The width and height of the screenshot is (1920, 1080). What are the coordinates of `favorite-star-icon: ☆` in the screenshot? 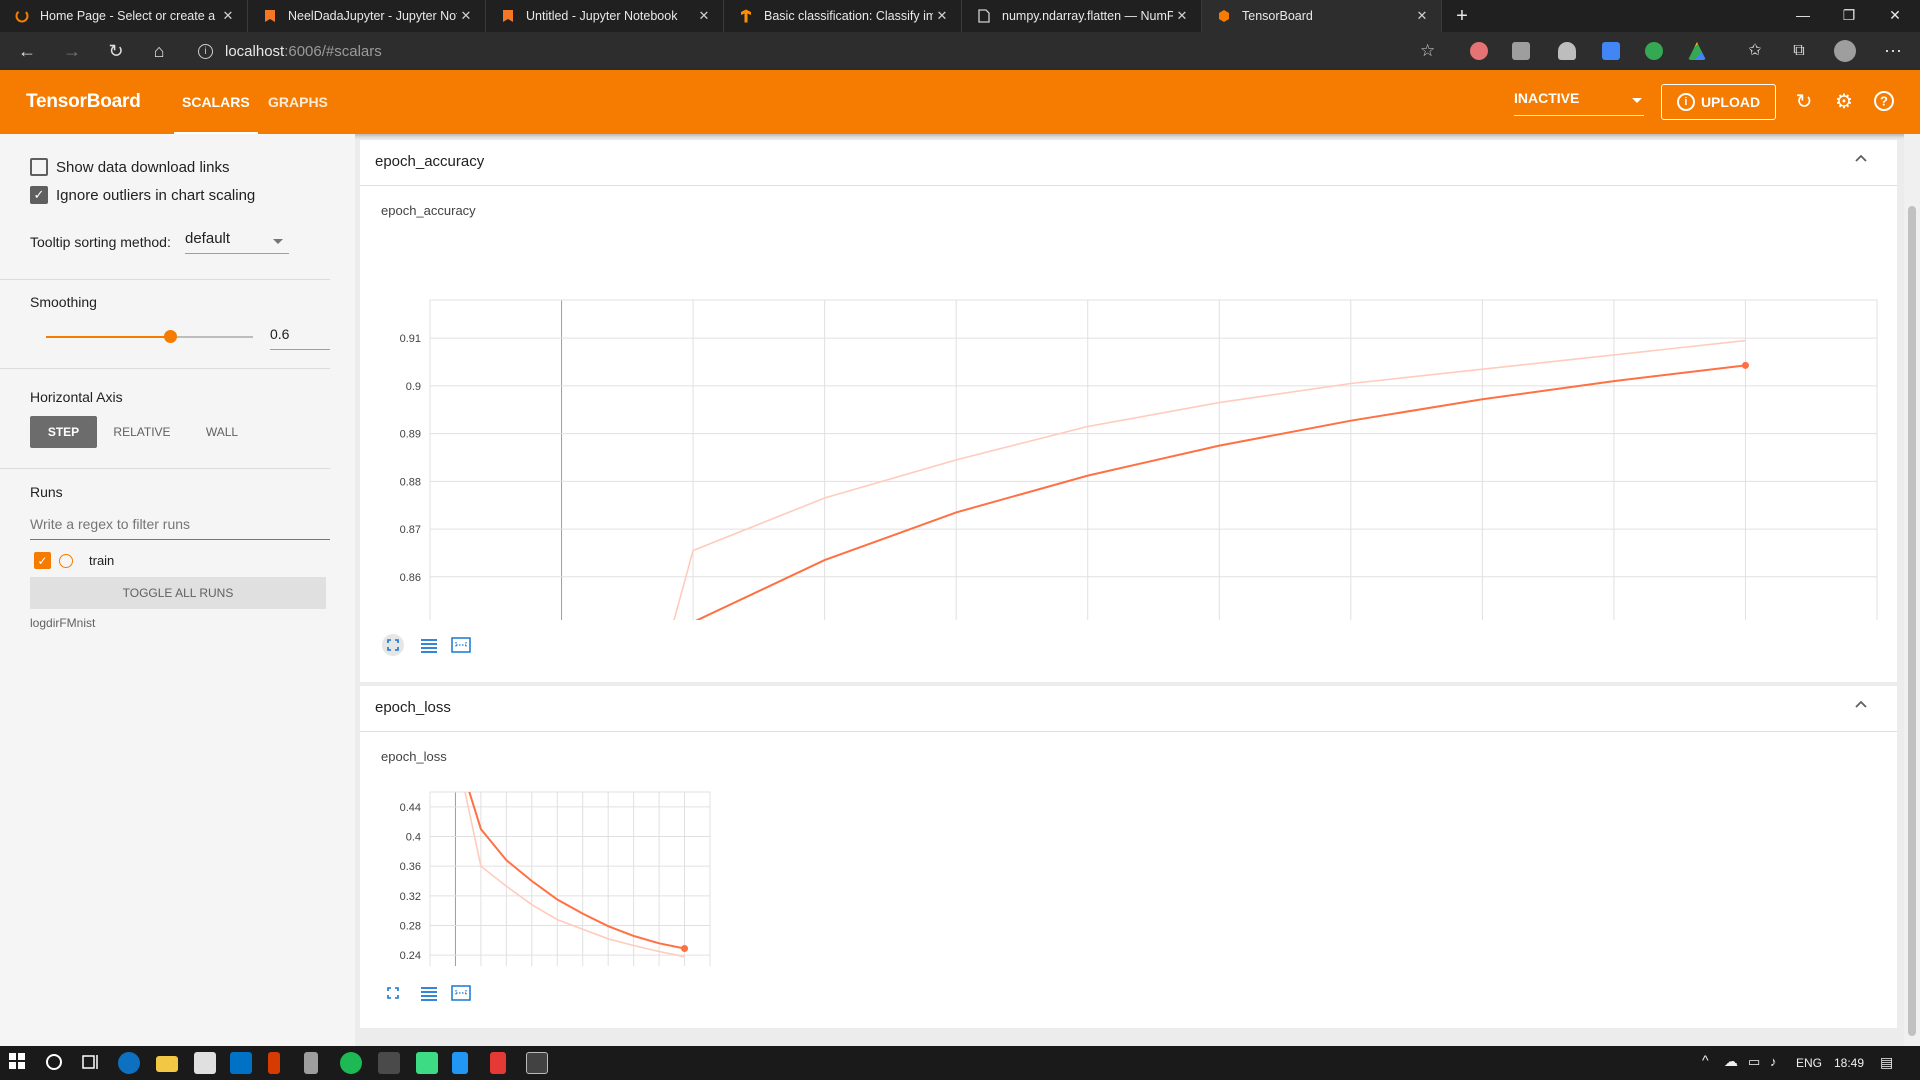 It's located at (1427, 51).